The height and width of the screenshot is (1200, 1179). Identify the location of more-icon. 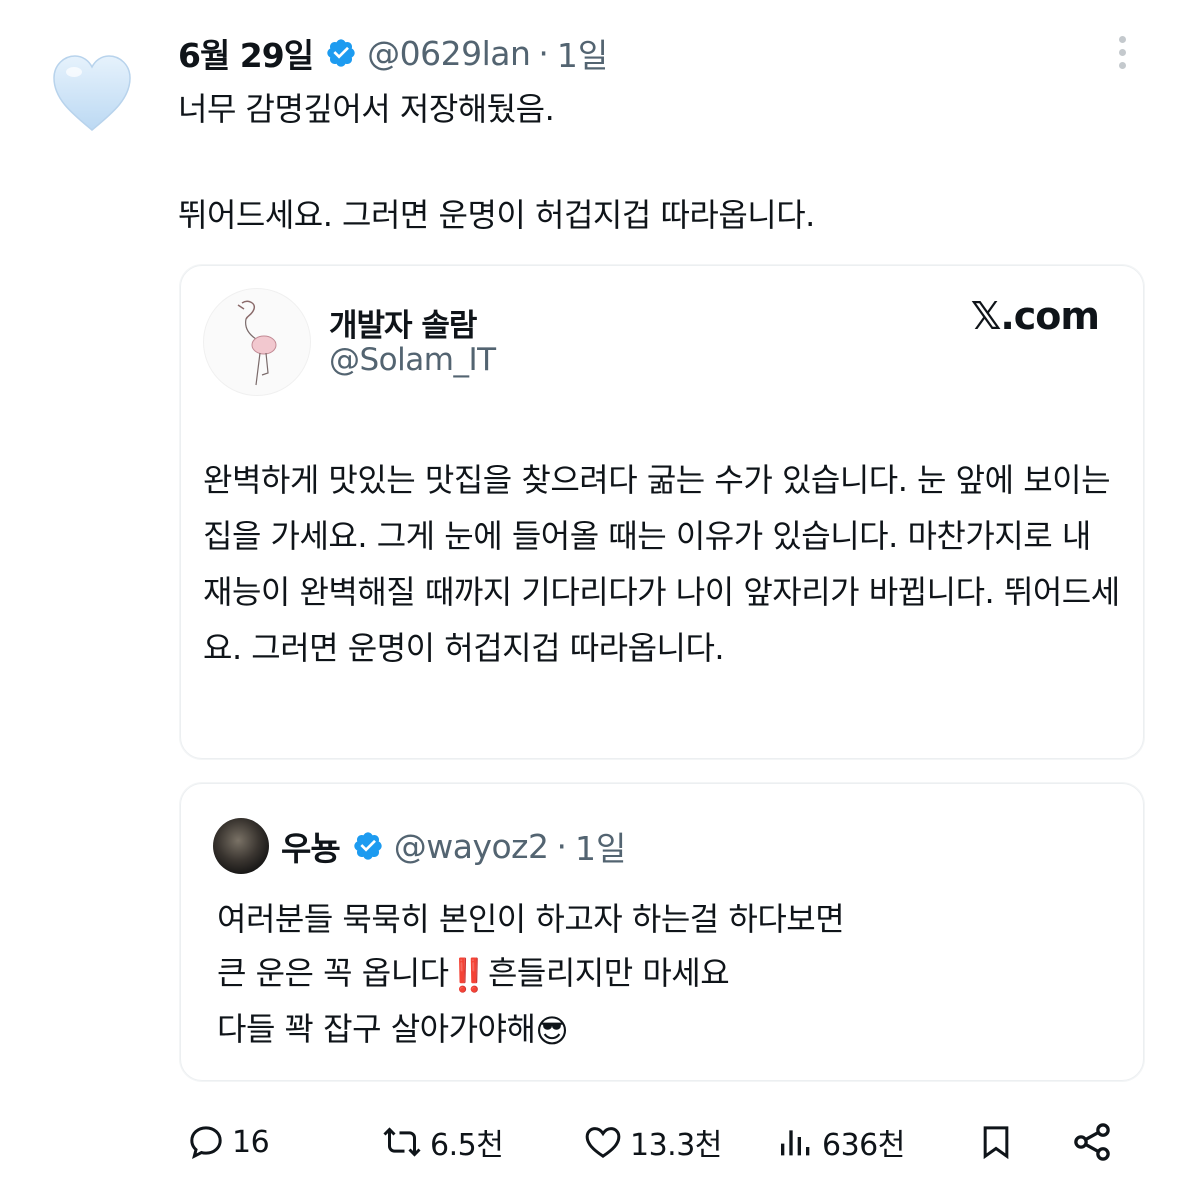
(1122, 56).